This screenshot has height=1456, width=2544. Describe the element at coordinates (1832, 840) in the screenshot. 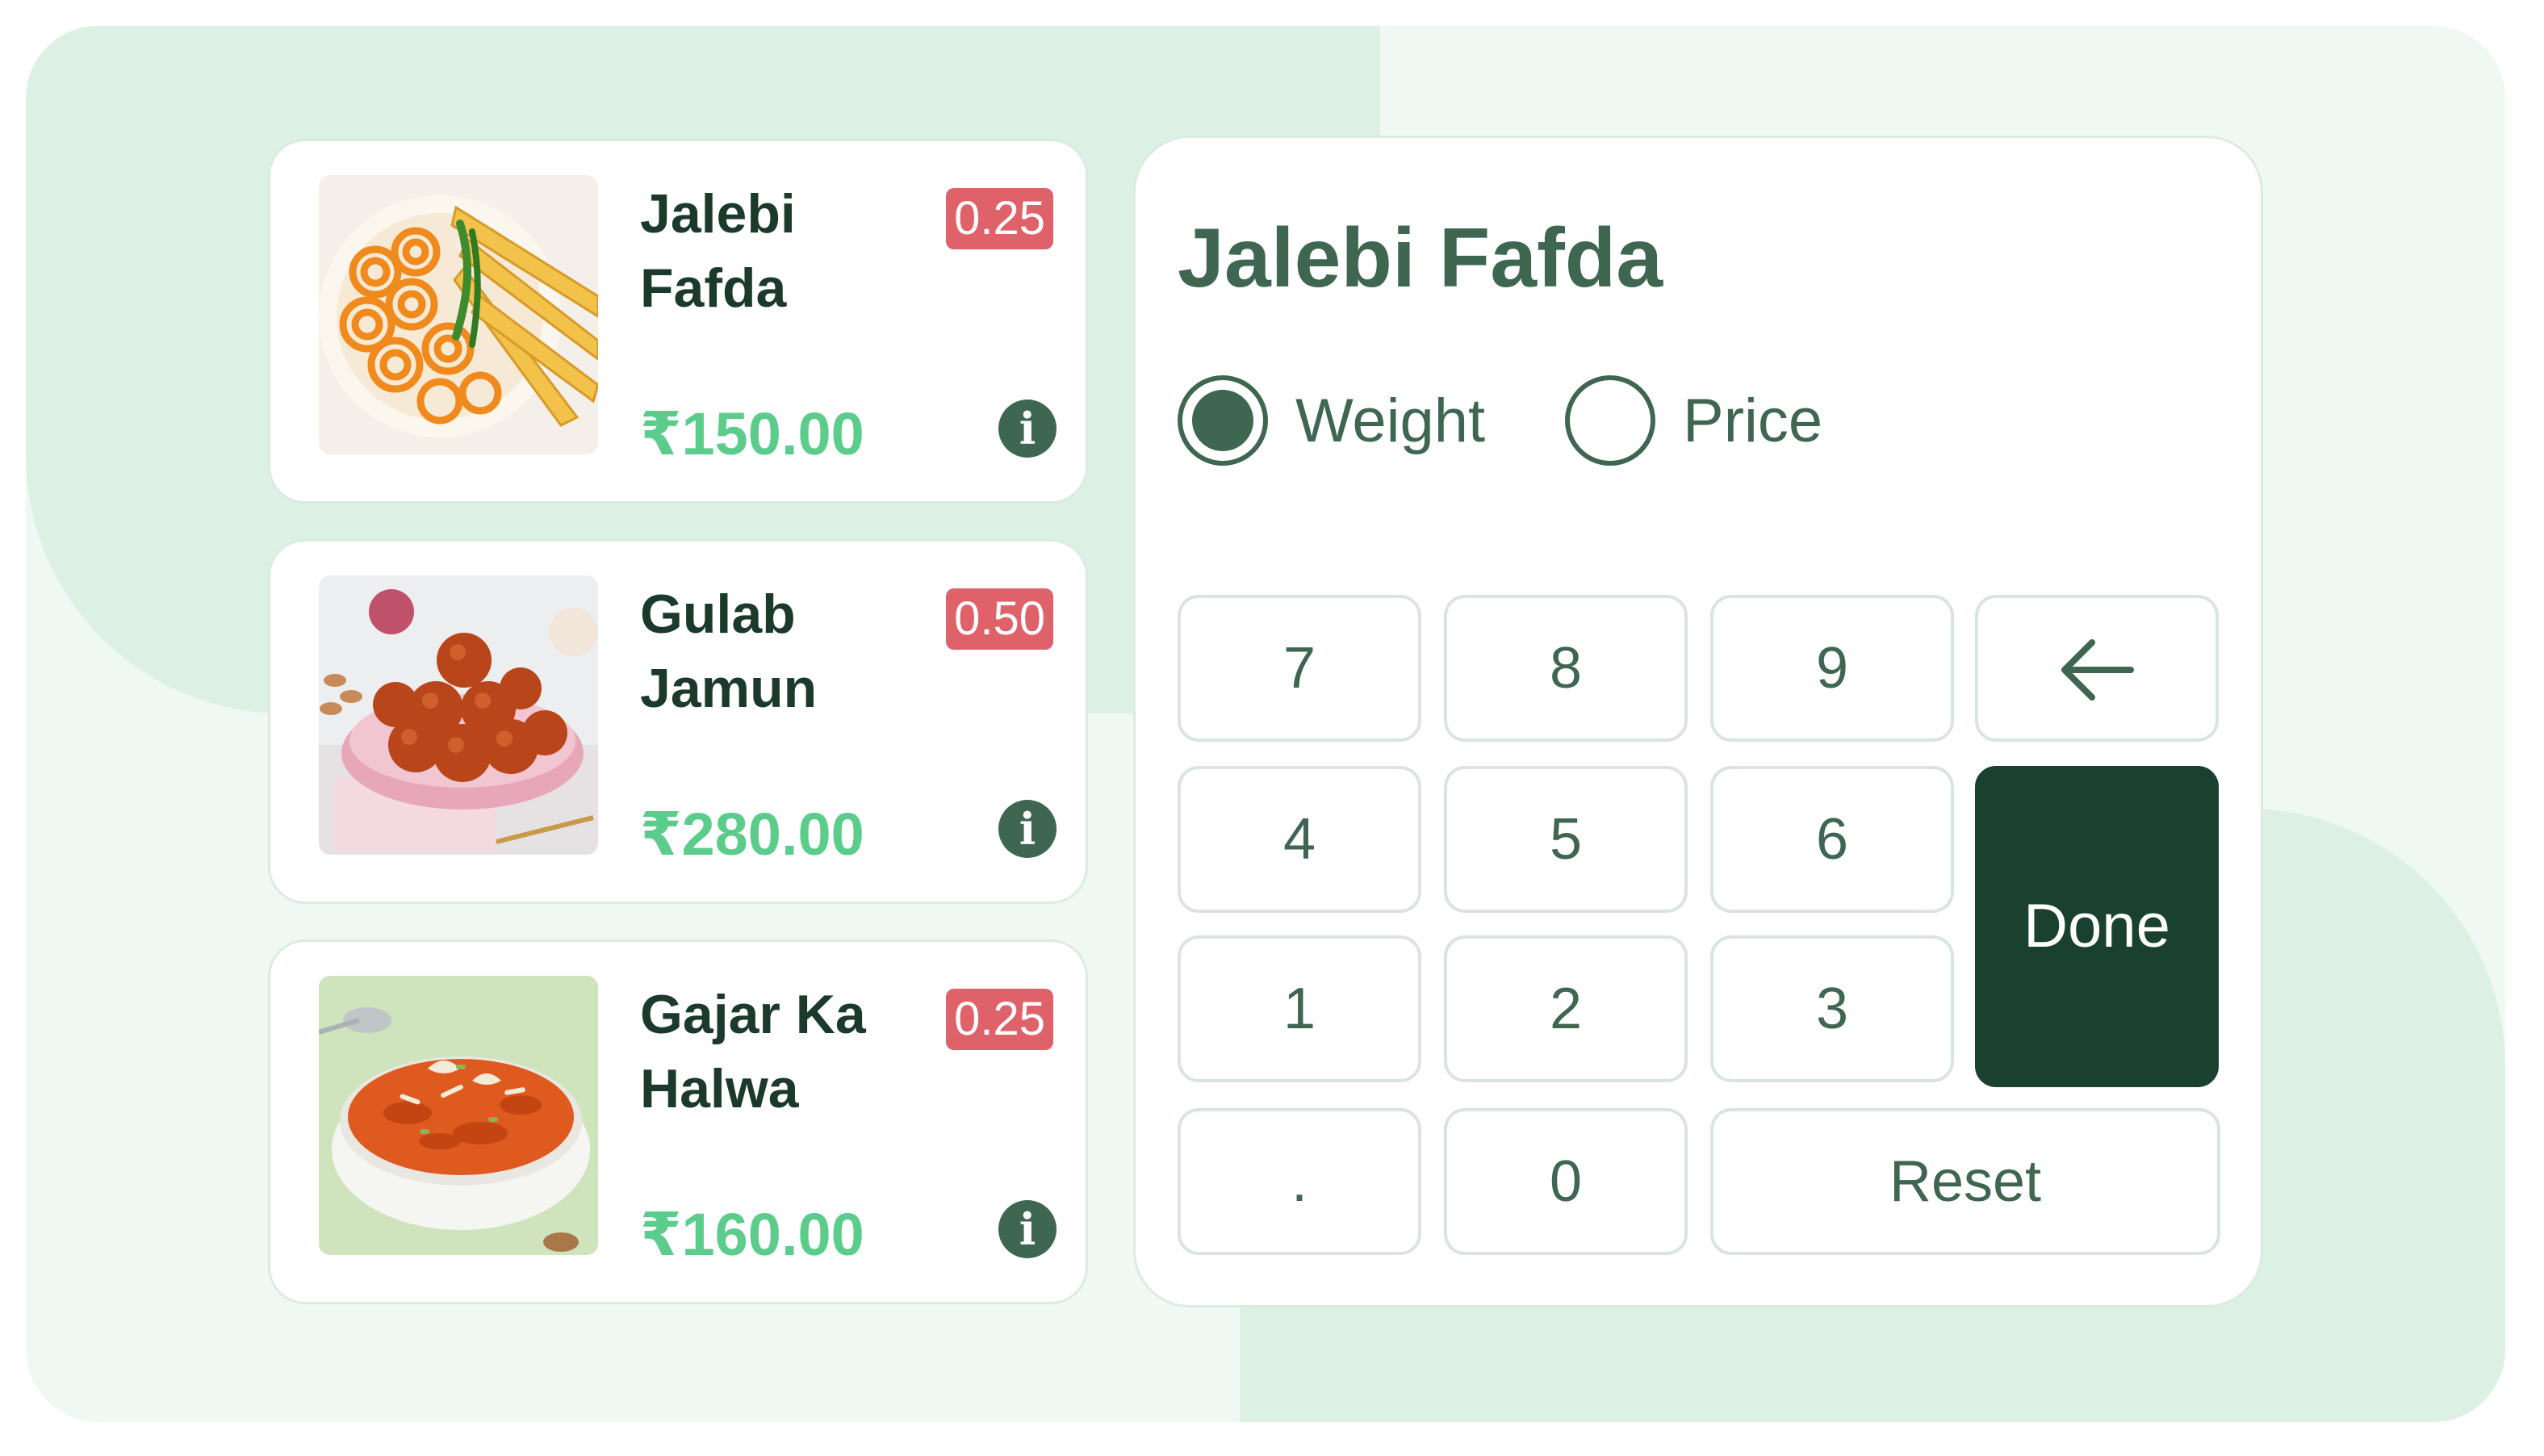

I see `key-6: 6` at that location.